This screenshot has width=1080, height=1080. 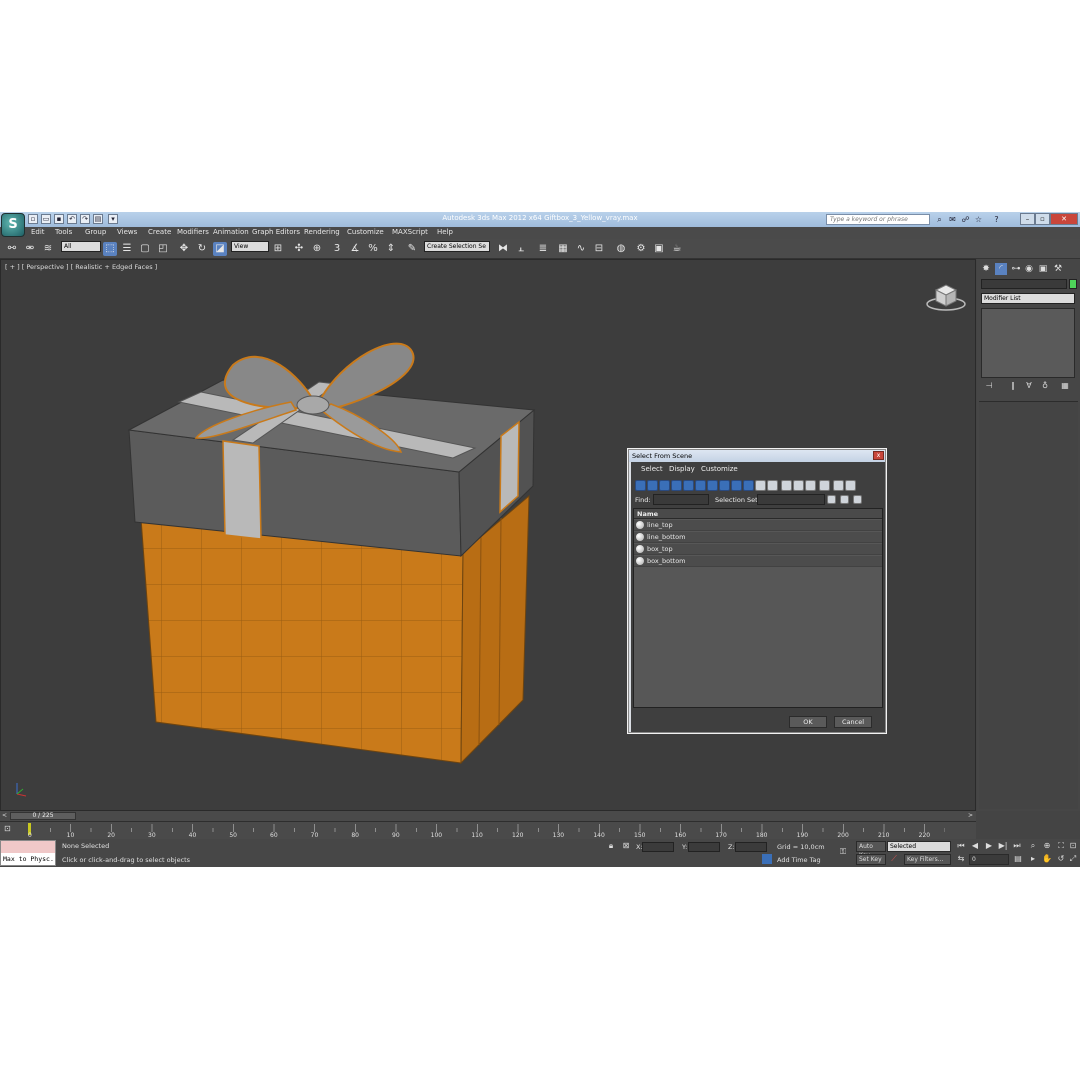 What do you see at coordinates (939, 219) in the screenshot?
I see `search-icon: ⌕` at bounding box center [939, 219].